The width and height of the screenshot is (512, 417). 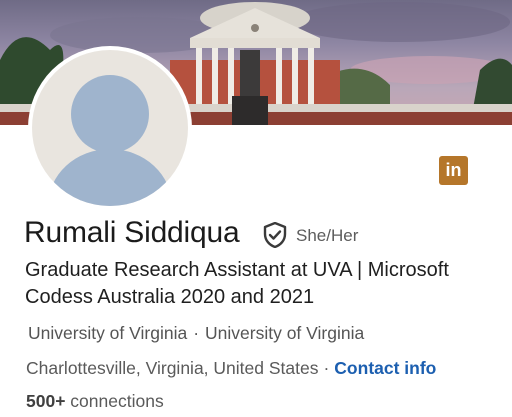 I want to click on avatar-placeholder, so click(x=110, y=128).